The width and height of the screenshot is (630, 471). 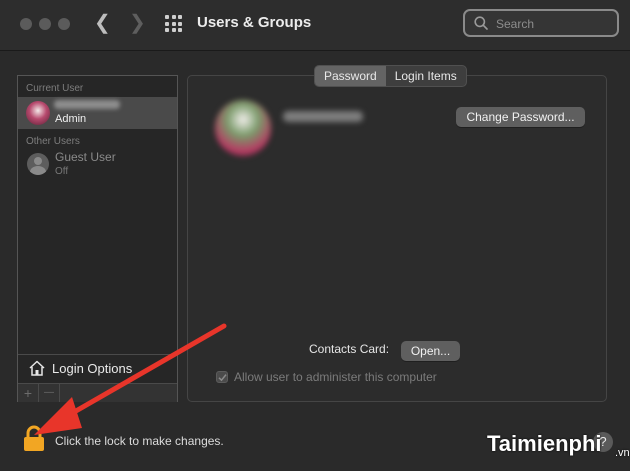 I want to click on red-arrow-annotation, so click(x=130, y=379).